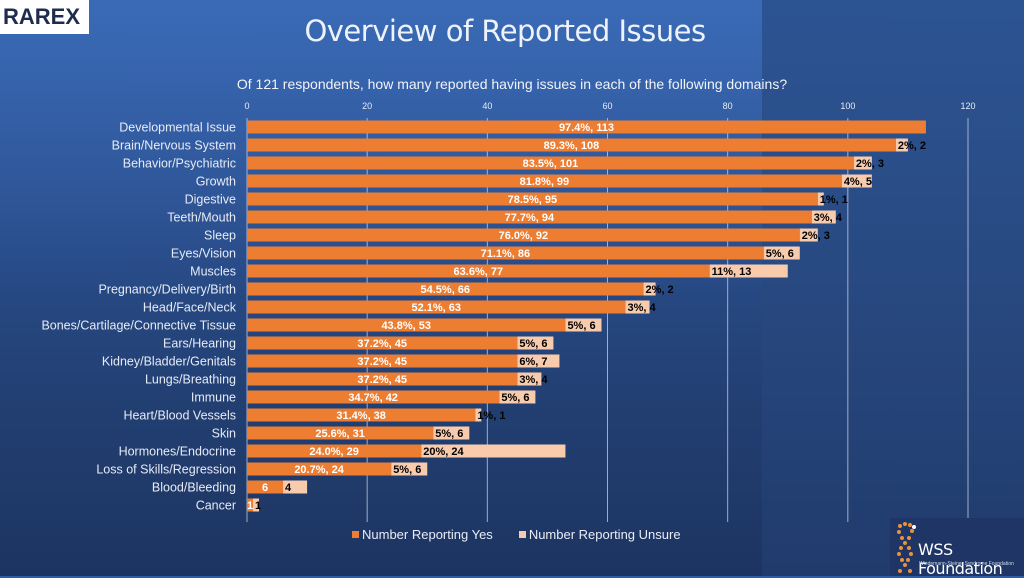  I want to click on data-label-unsure: 4%, 5, so click(858, 182).